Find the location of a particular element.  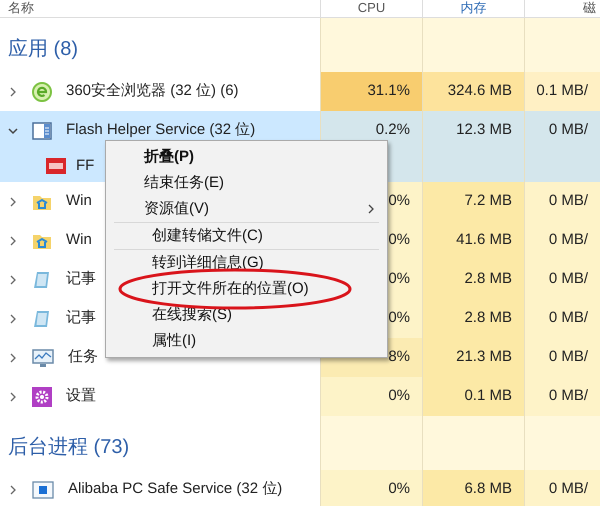

group-heading: 应用 (8) is located at coordinates (43, 49).